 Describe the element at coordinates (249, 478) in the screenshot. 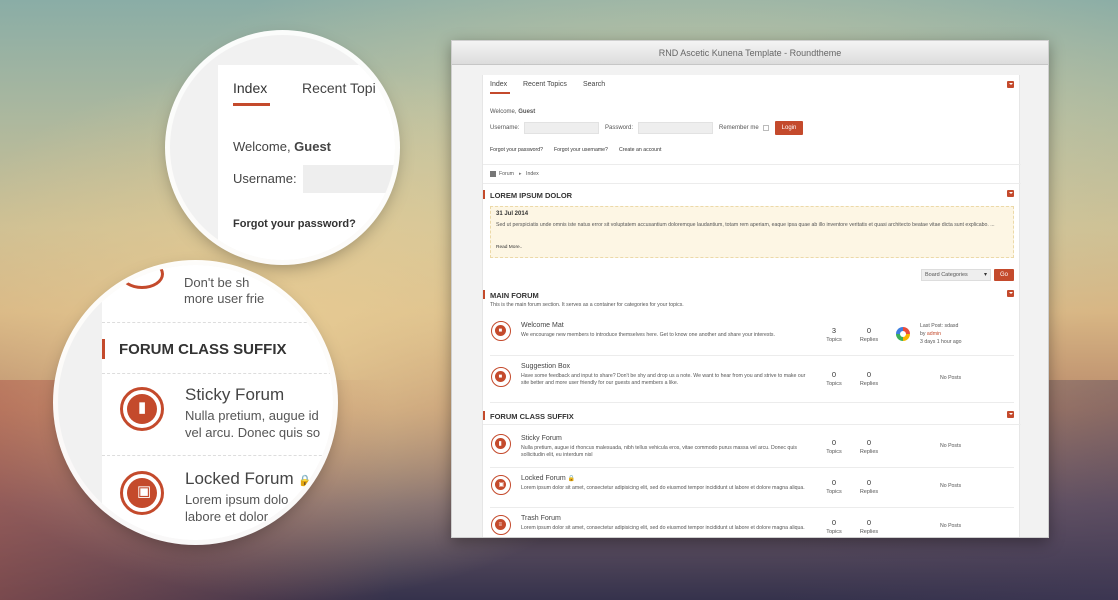

I see `magnified-locked-name: Locked Forum 🔒` at that location.